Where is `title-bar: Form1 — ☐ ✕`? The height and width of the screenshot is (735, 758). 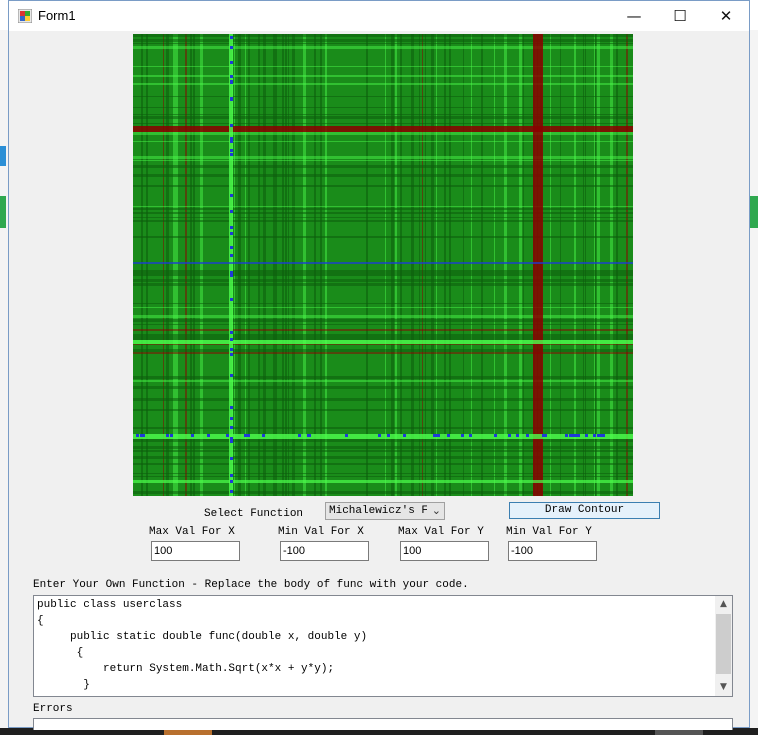 title-bar: Form1 — ☐ ✕ is located at coordinates (379, 16).